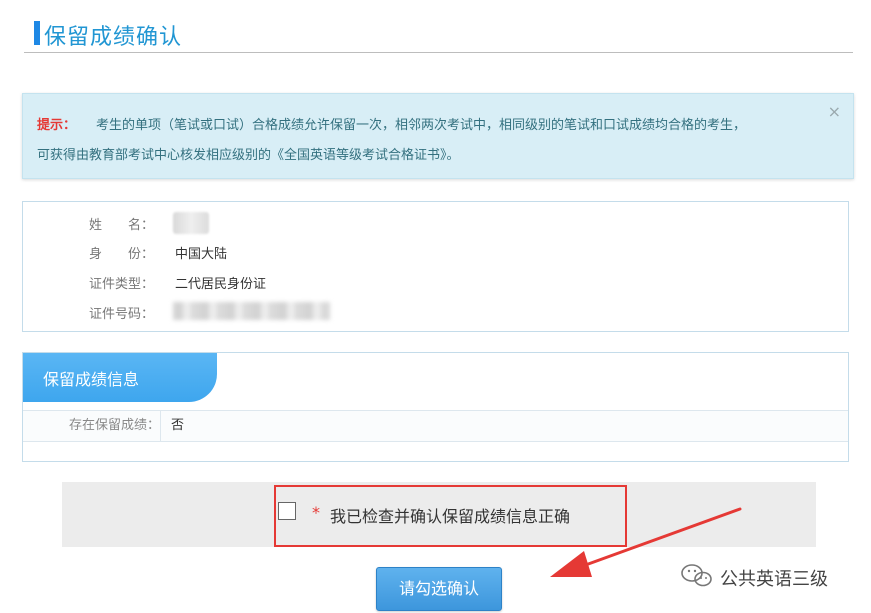 Image resolution: width=871 pixels, height=613 pixels. Describe the element at coordinates (439, 589) in the screenshot. I see `confirm-submit-button: 请勾选确认` at that location.